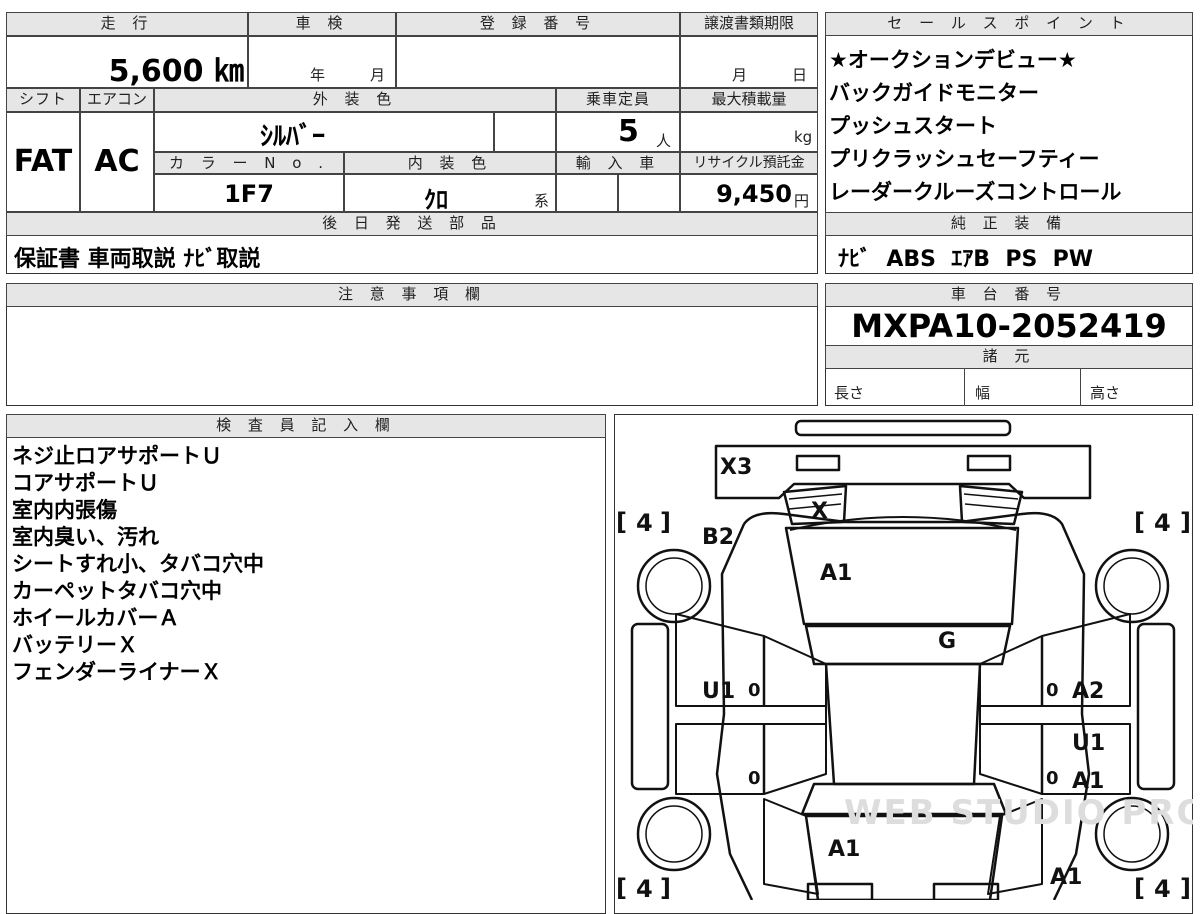 The height and width of the screenshot is (914, 1200). What do you see at coordinates (1162, 887) in the screenshot?
I see `tire-depth-front-right: 4` at bounding box center [1162, 887].